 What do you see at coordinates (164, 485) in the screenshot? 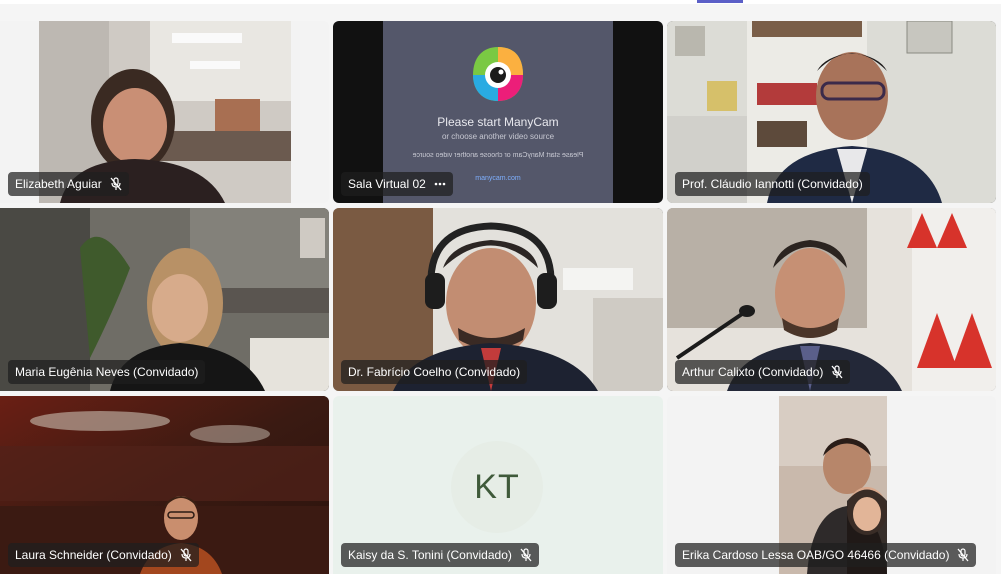
I see `participant-tile-laura-schneider: Laura Schneider (Convidado)` at bounding box center [164, 485].